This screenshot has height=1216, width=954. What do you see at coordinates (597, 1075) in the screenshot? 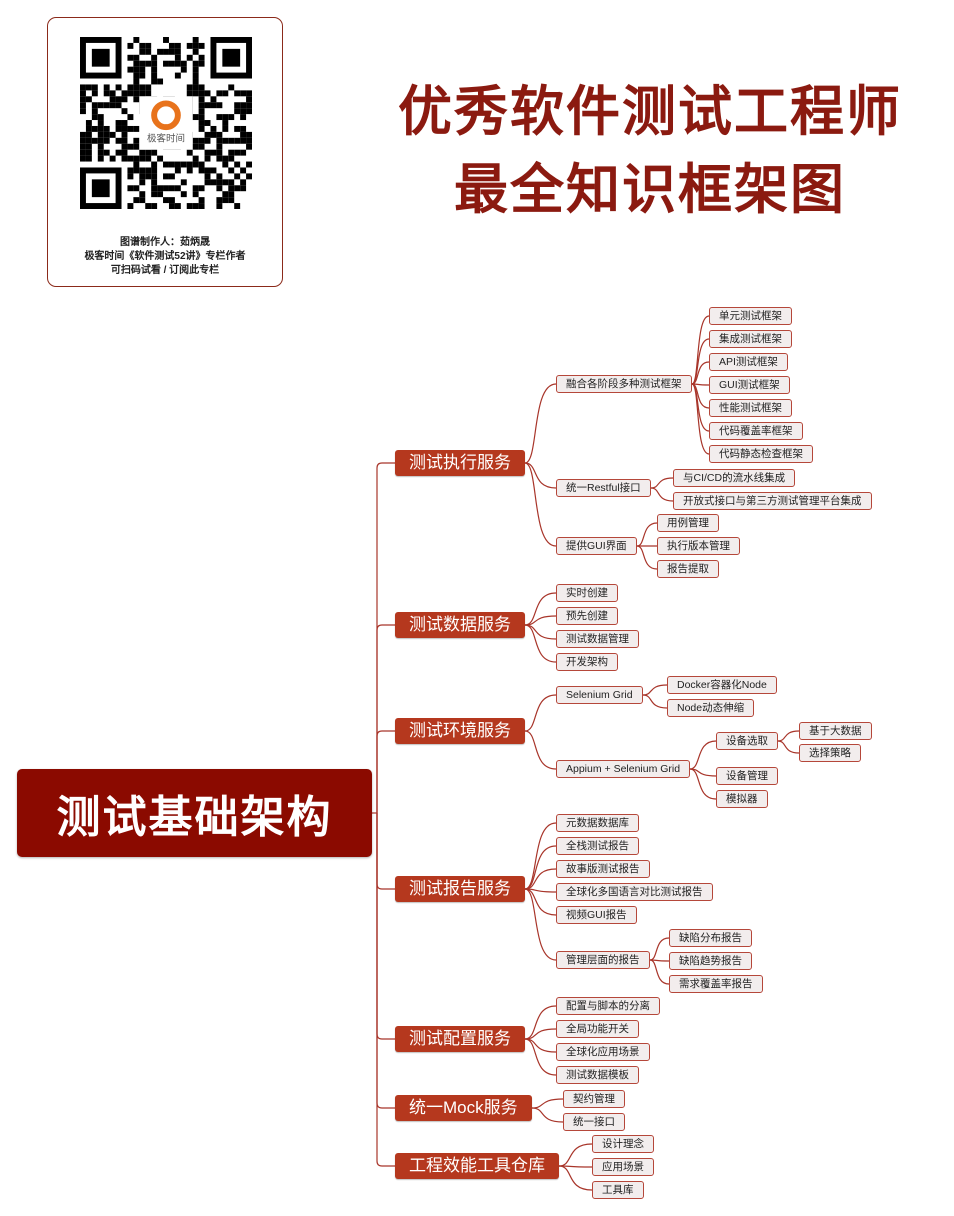
I see `leaf: 测试数据模板` at bounding box center [597, 1075].